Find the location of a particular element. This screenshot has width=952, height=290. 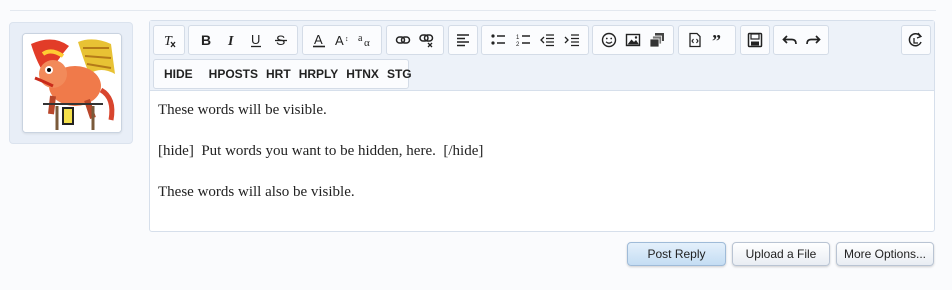

undo-icon is located at coordinates (789, 40).